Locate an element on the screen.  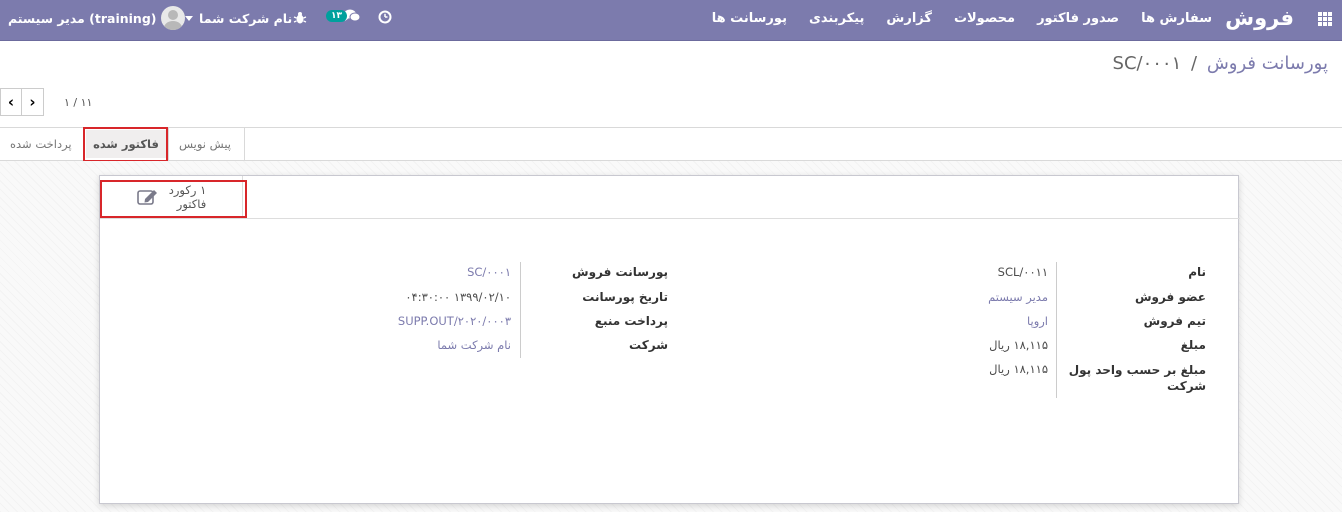
menu-item-commissions: پورسانت ها is located at coordinates (749, 18).